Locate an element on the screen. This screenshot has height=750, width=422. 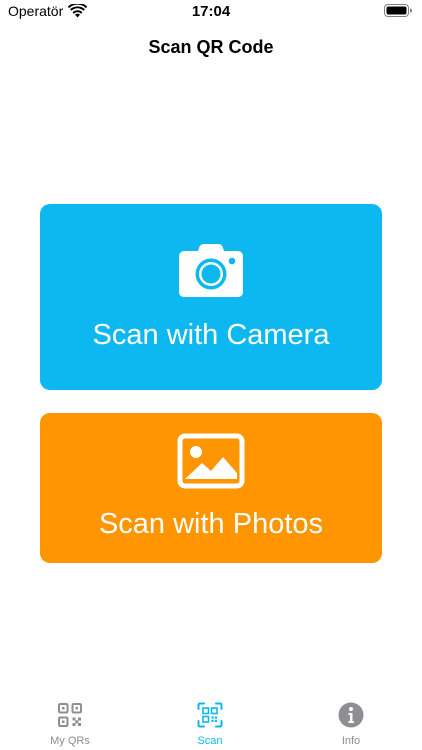
status-bar: Operatör 17:04 is located at coordinates (211, 13).